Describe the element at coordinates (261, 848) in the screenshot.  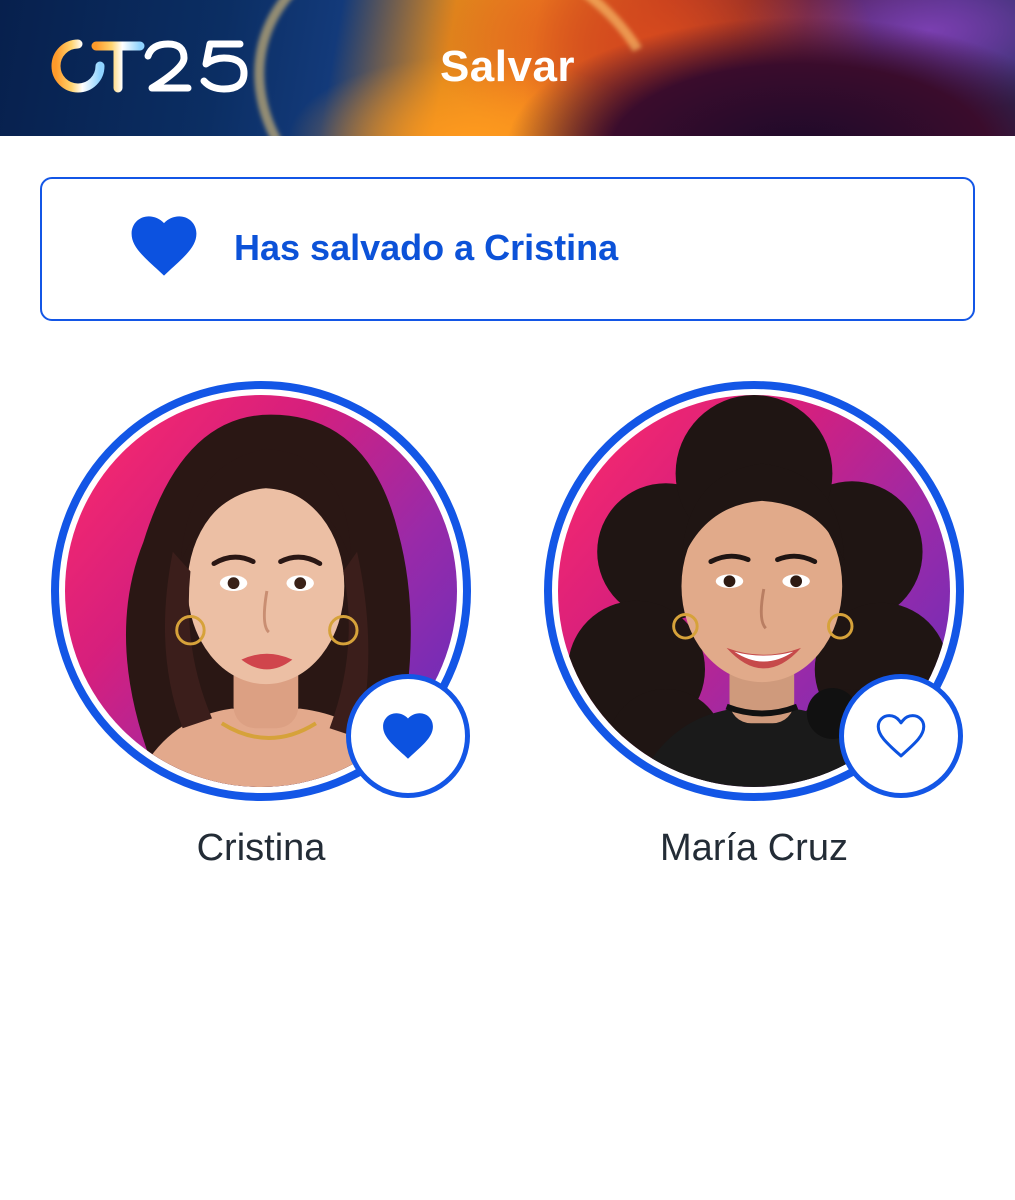
I see `contestant-name: Cristina` at that location.